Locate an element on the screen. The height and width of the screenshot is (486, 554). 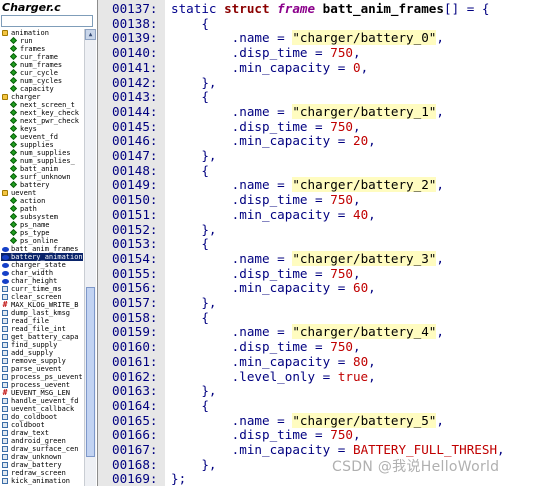
tree-item: draw_unknown is located at coordinates (42, 457).